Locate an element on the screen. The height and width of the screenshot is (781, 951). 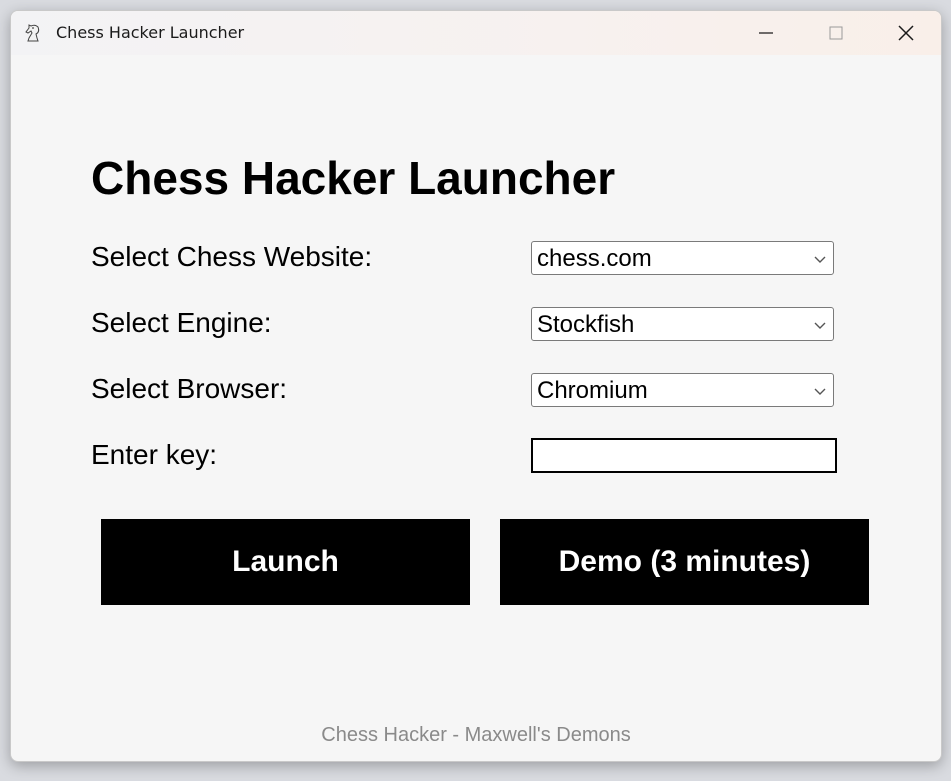
website-select-value: chess.com is located at coordinates (594, 258).